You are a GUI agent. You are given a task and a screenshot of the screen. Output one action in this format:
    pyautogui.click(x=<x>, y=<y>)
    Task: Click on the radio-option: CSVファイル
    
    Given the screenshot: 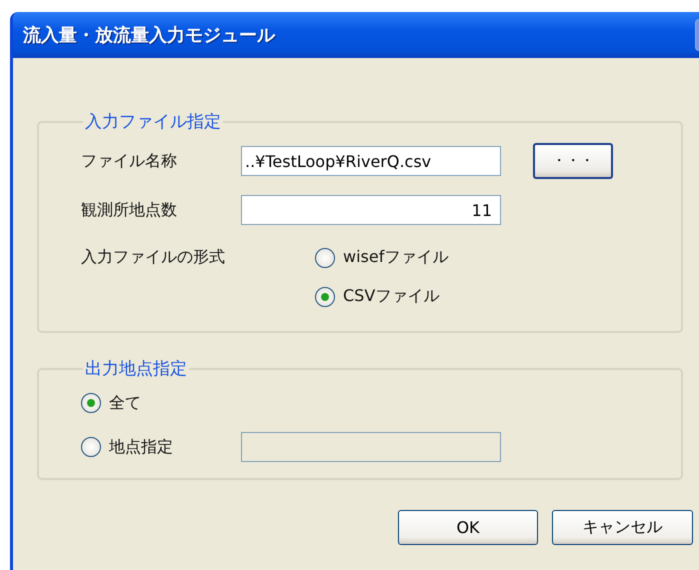 What is the action you would take?
    pyautogui.click(x=381, y=296)
    